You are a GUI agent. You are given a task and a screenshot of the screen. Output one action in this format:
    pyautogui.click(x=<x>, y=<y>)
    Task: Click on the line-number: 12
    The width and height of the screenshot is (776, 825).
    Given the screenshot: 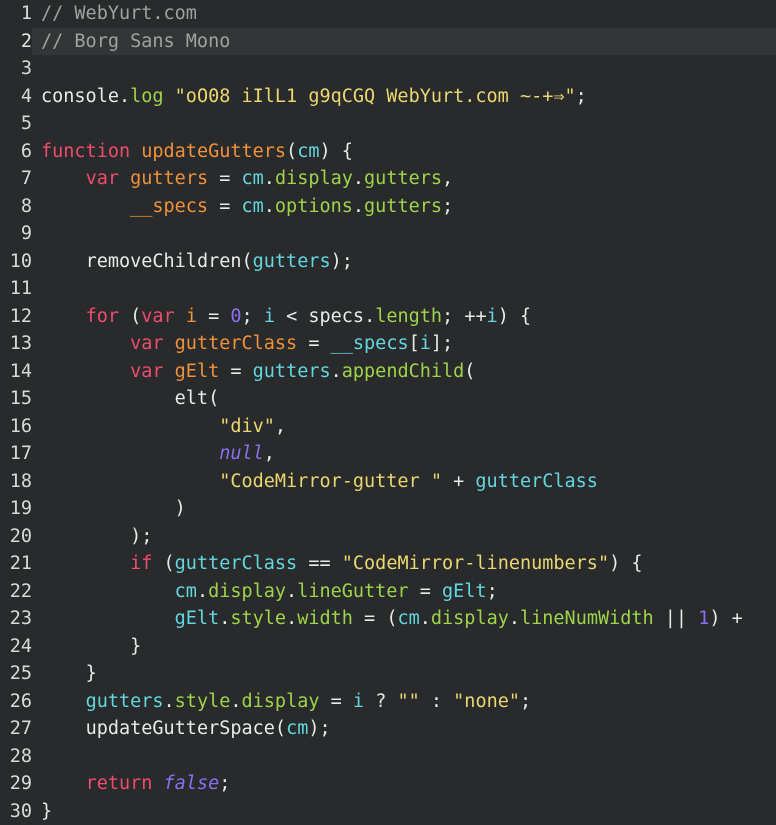 What is the action you would take?
    pyautogui.click(x=16, y=316)
    